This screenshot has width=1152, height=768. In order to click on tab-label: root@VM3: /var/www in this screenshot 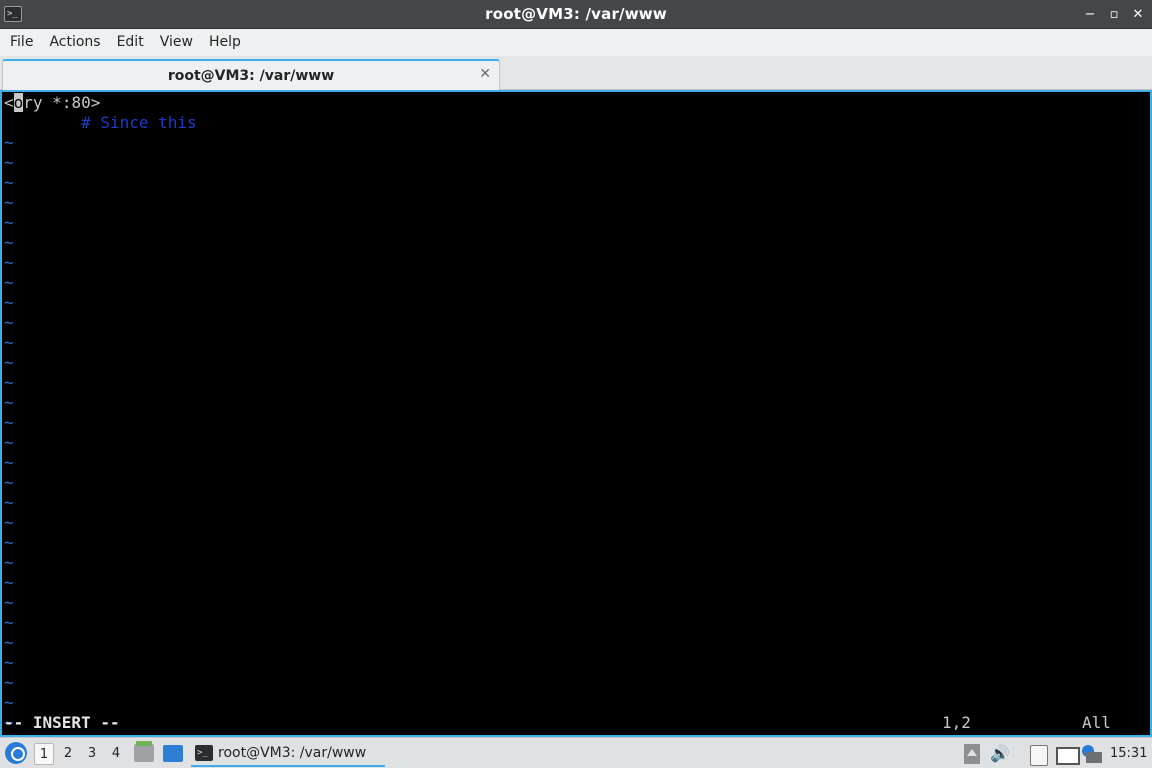, I will do `click(251, 75)`.